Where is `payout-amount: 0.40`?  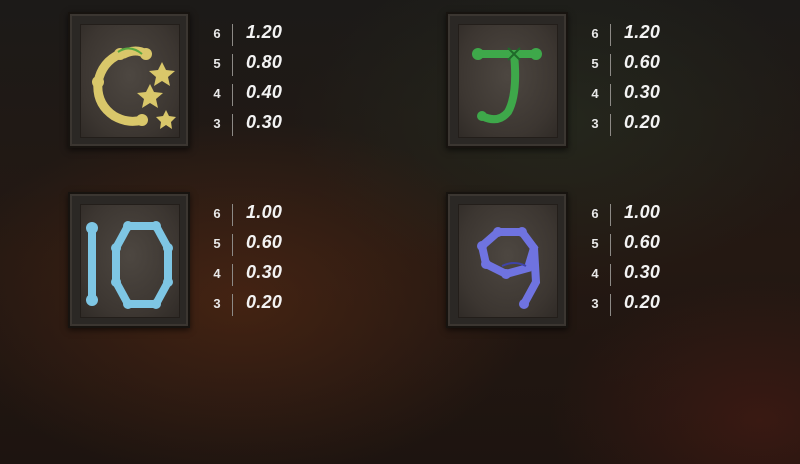 payout-amount: 0.40 is located at coordinates (264, 92).